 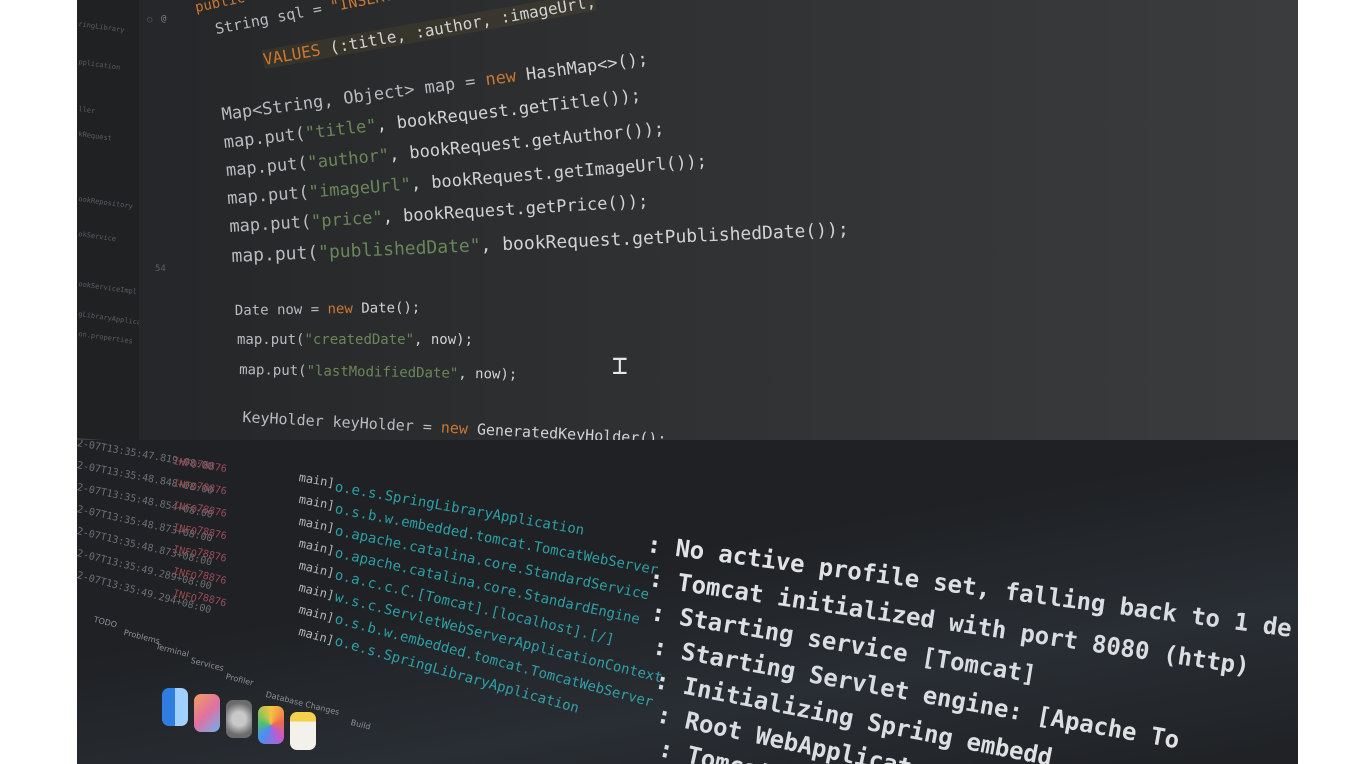 What do you see at coordinates (207, 713) in the screenshot?
I see `launchpad-icon` at bounding box center [207, 713].